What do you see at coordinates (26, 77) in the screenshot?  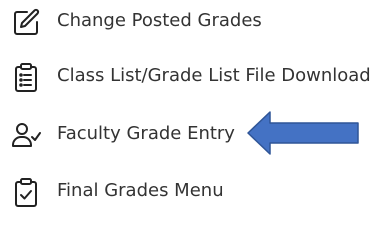 I see `clipboard-list-icon` at bounding box center [26, 77].